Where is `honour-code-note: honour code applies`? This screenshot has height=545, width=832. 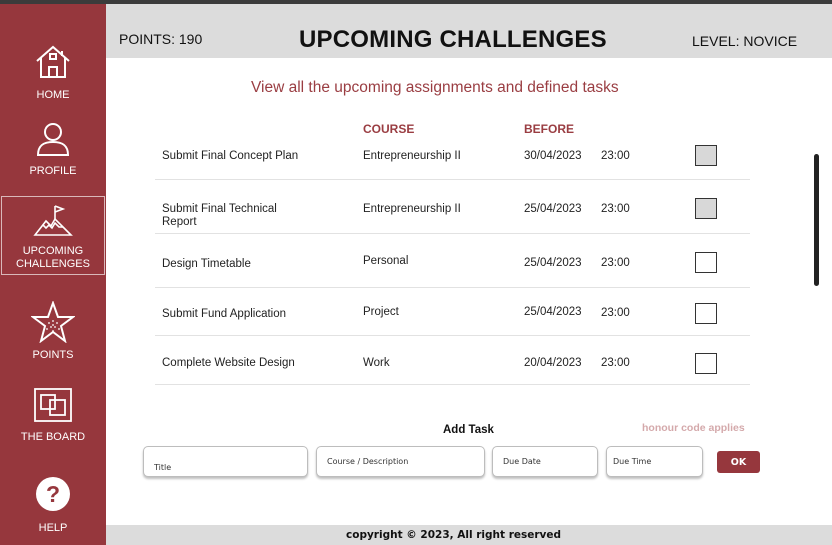
honour-code-note: honour code applies is located at coordinates (693, 428).